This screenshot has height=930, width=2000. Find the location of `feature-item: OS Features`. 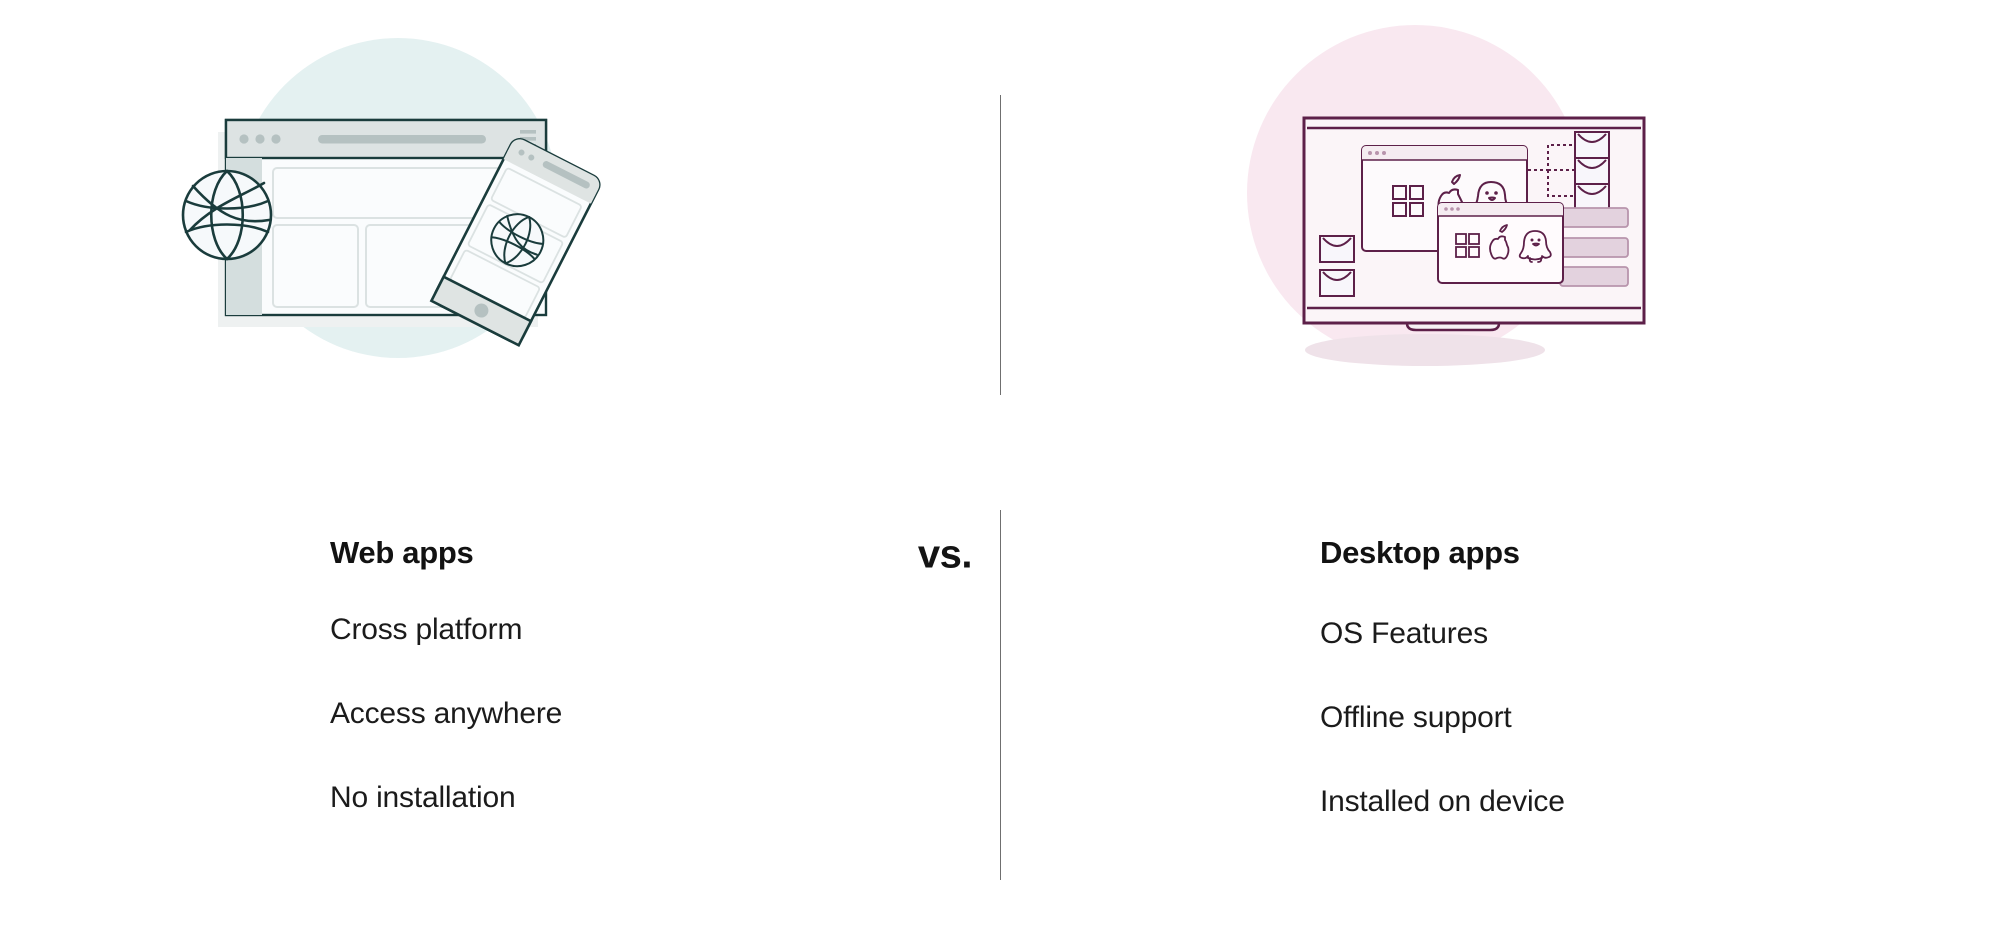

feature-item: OS Features is located at coordinates (1404, 633).